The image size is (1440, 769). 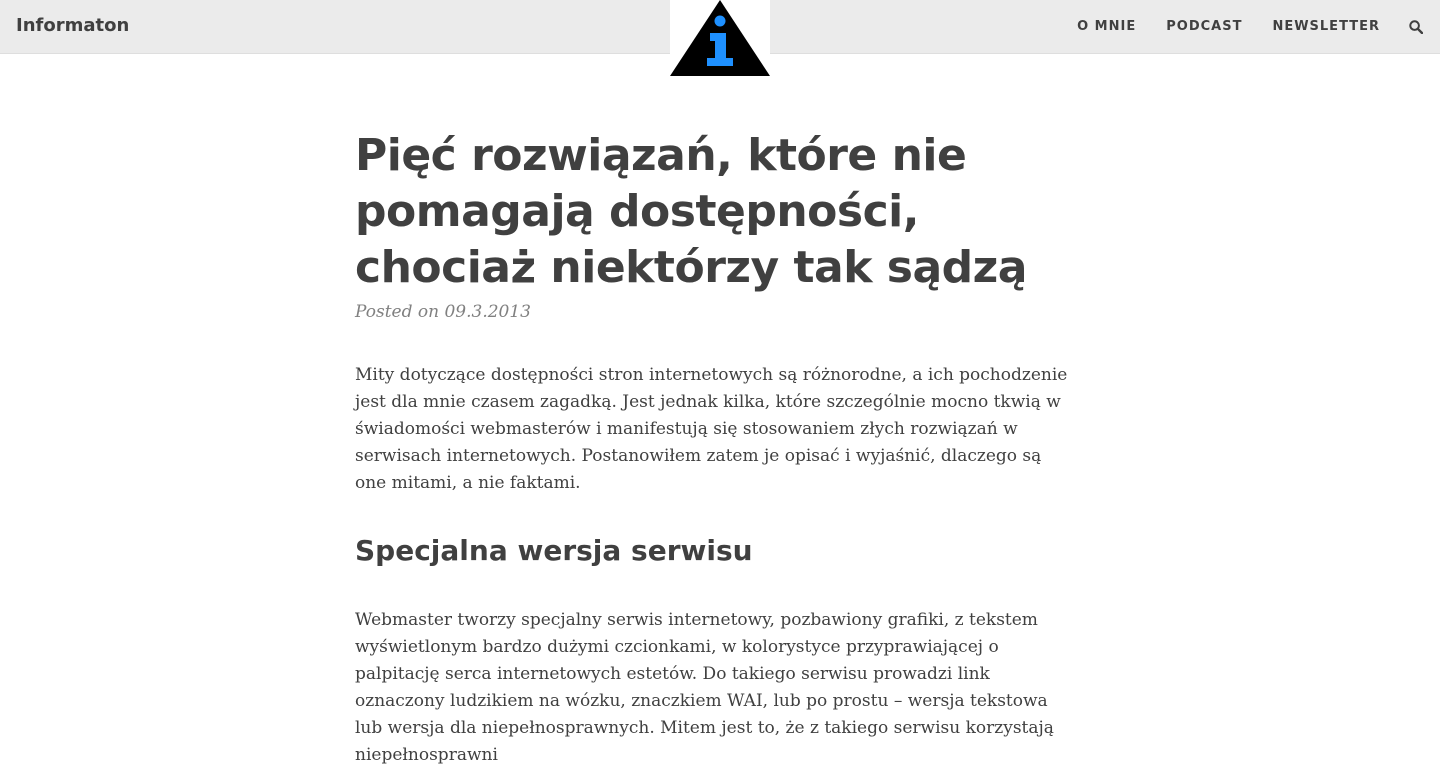 I want to click on search-icon, so click(x=1416, y=26).